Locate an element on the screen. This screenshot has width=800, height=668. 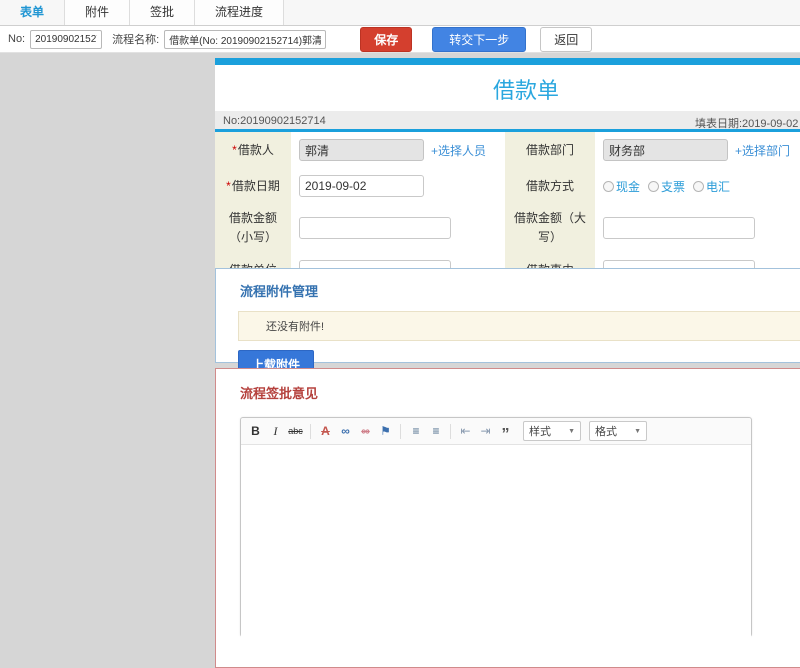
tab-attachments: 附件 is located at coordinates (98, 12).